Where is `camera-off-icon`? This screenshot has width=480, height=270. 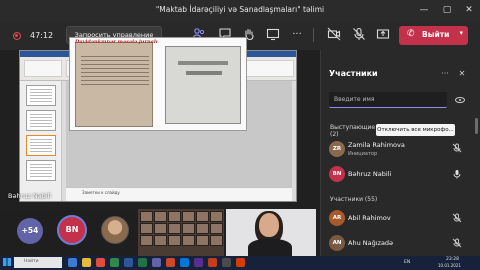
camera-off-icon is located at coordinates (334, 35).